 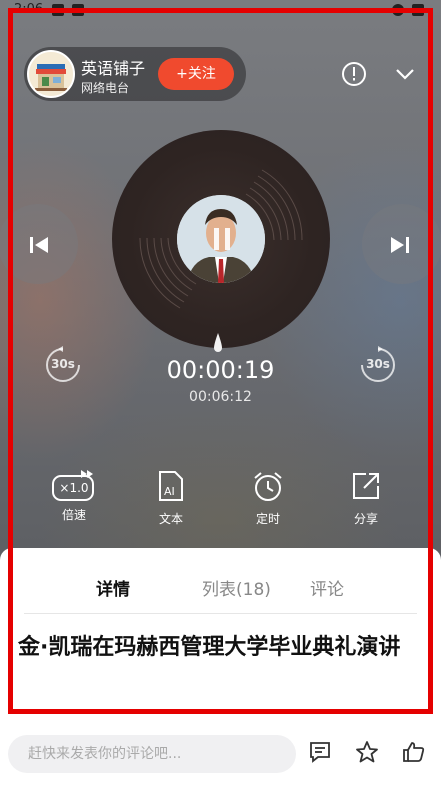 I want to click on text-button: AI 文本, so click(x=171, y=498).